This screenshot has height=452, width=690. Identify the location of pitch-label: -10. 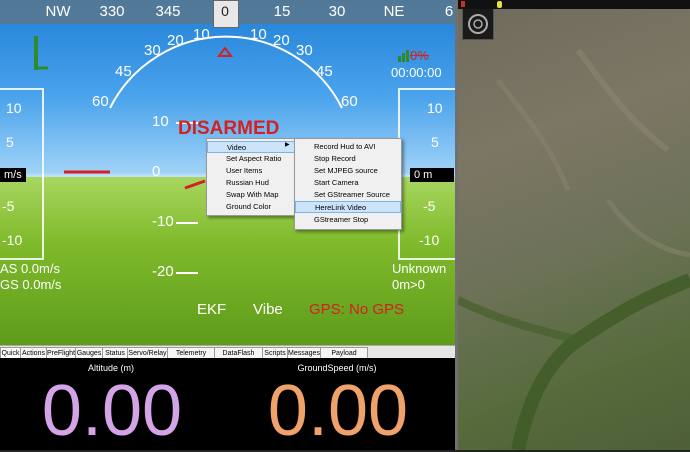
(163, 221).